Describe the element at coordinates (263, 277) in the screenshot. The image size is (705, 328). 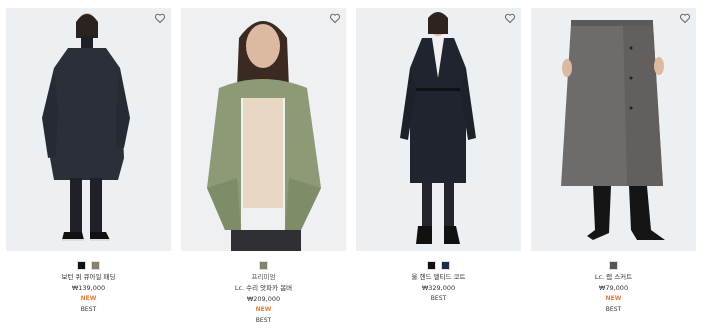
I see `product-collection: 프리미엄` at that location.